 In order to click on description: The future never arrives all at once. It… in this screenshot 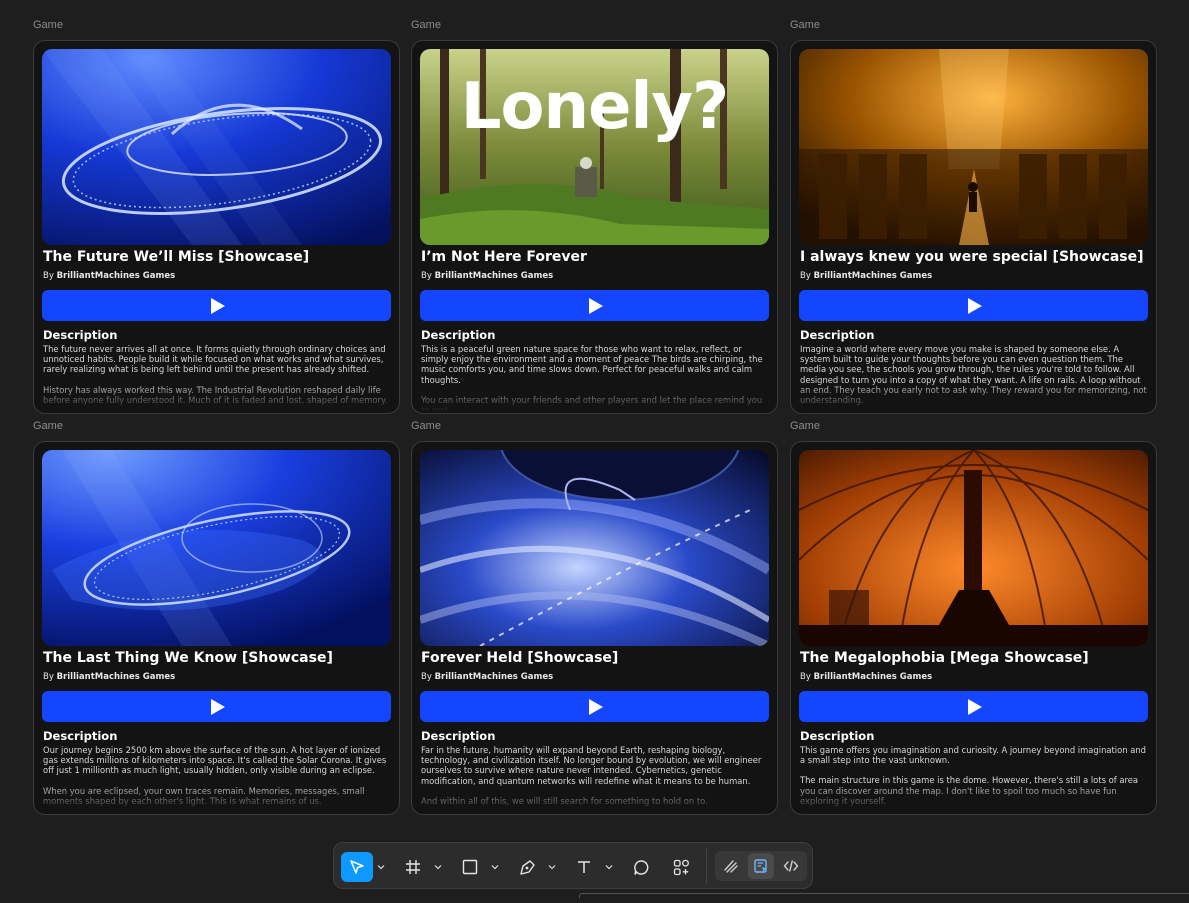, I will do `click(217, 378)`.